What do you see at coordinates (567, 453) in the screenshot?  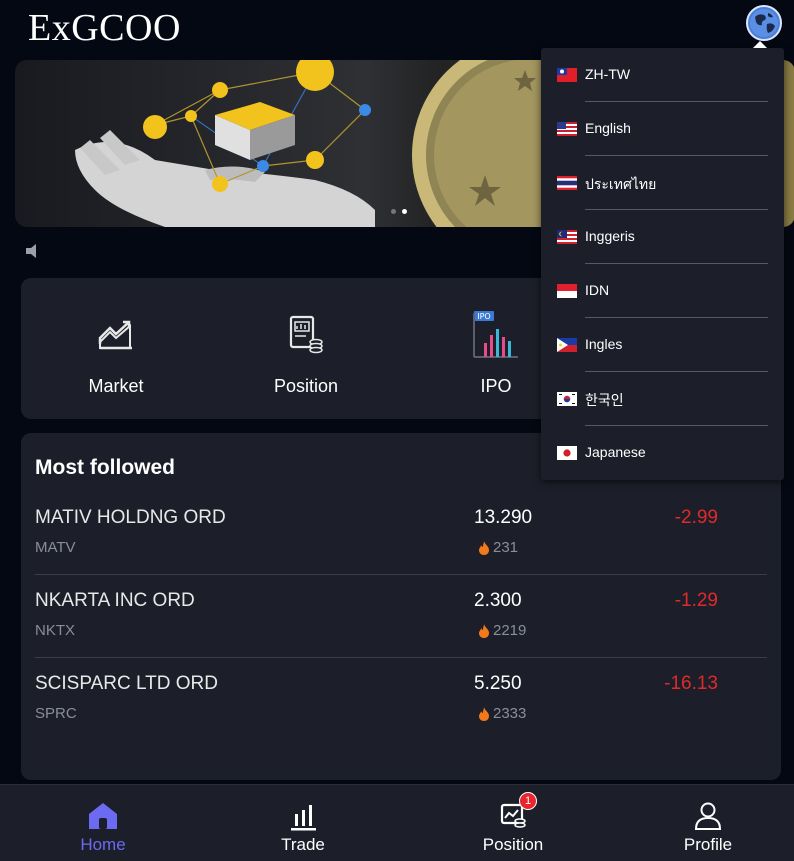 I see `japan-flag-icon` at bounding box center [567, 453].